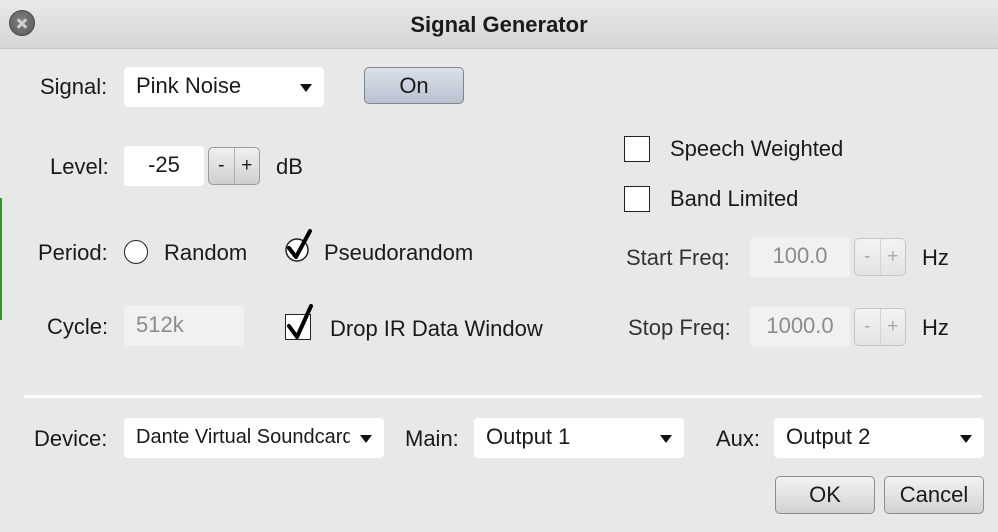  What do you see at coordinates (436, 328) in the screenshot?
I see `drop-ir-label: Drop IR Data Window` at bounding box center [436, 328].